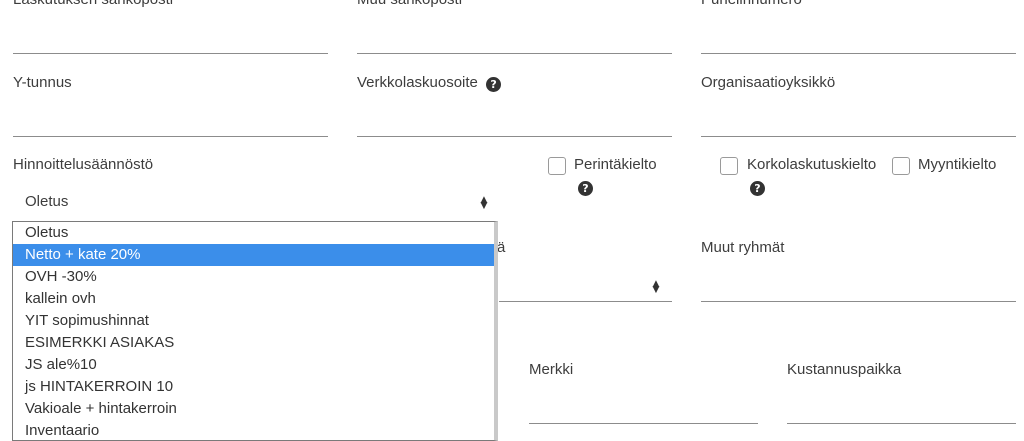 This screenshot has height=441, width=1024. I want to click on dropdown-option: js HINTAKERROIN 10, so click(253, 387).